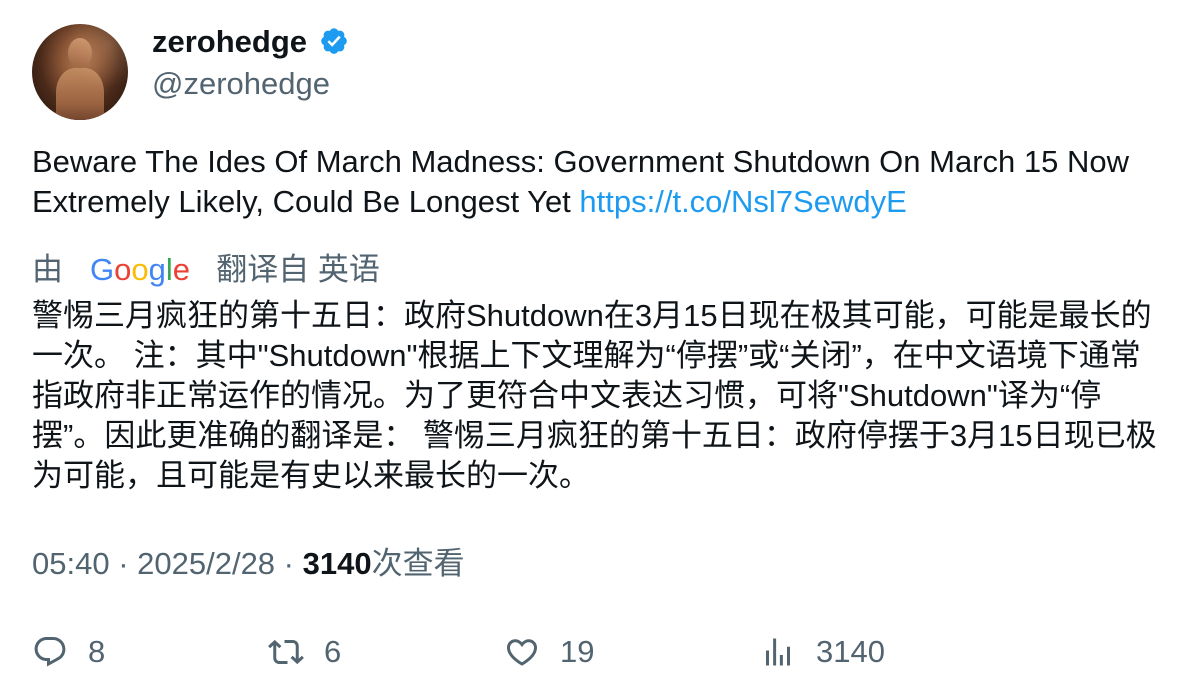 The width and height of the screenshot is (1196, 698). Describe the element at coordinates (522, 652) in the screenshot. I see `heart-icon` at that location.